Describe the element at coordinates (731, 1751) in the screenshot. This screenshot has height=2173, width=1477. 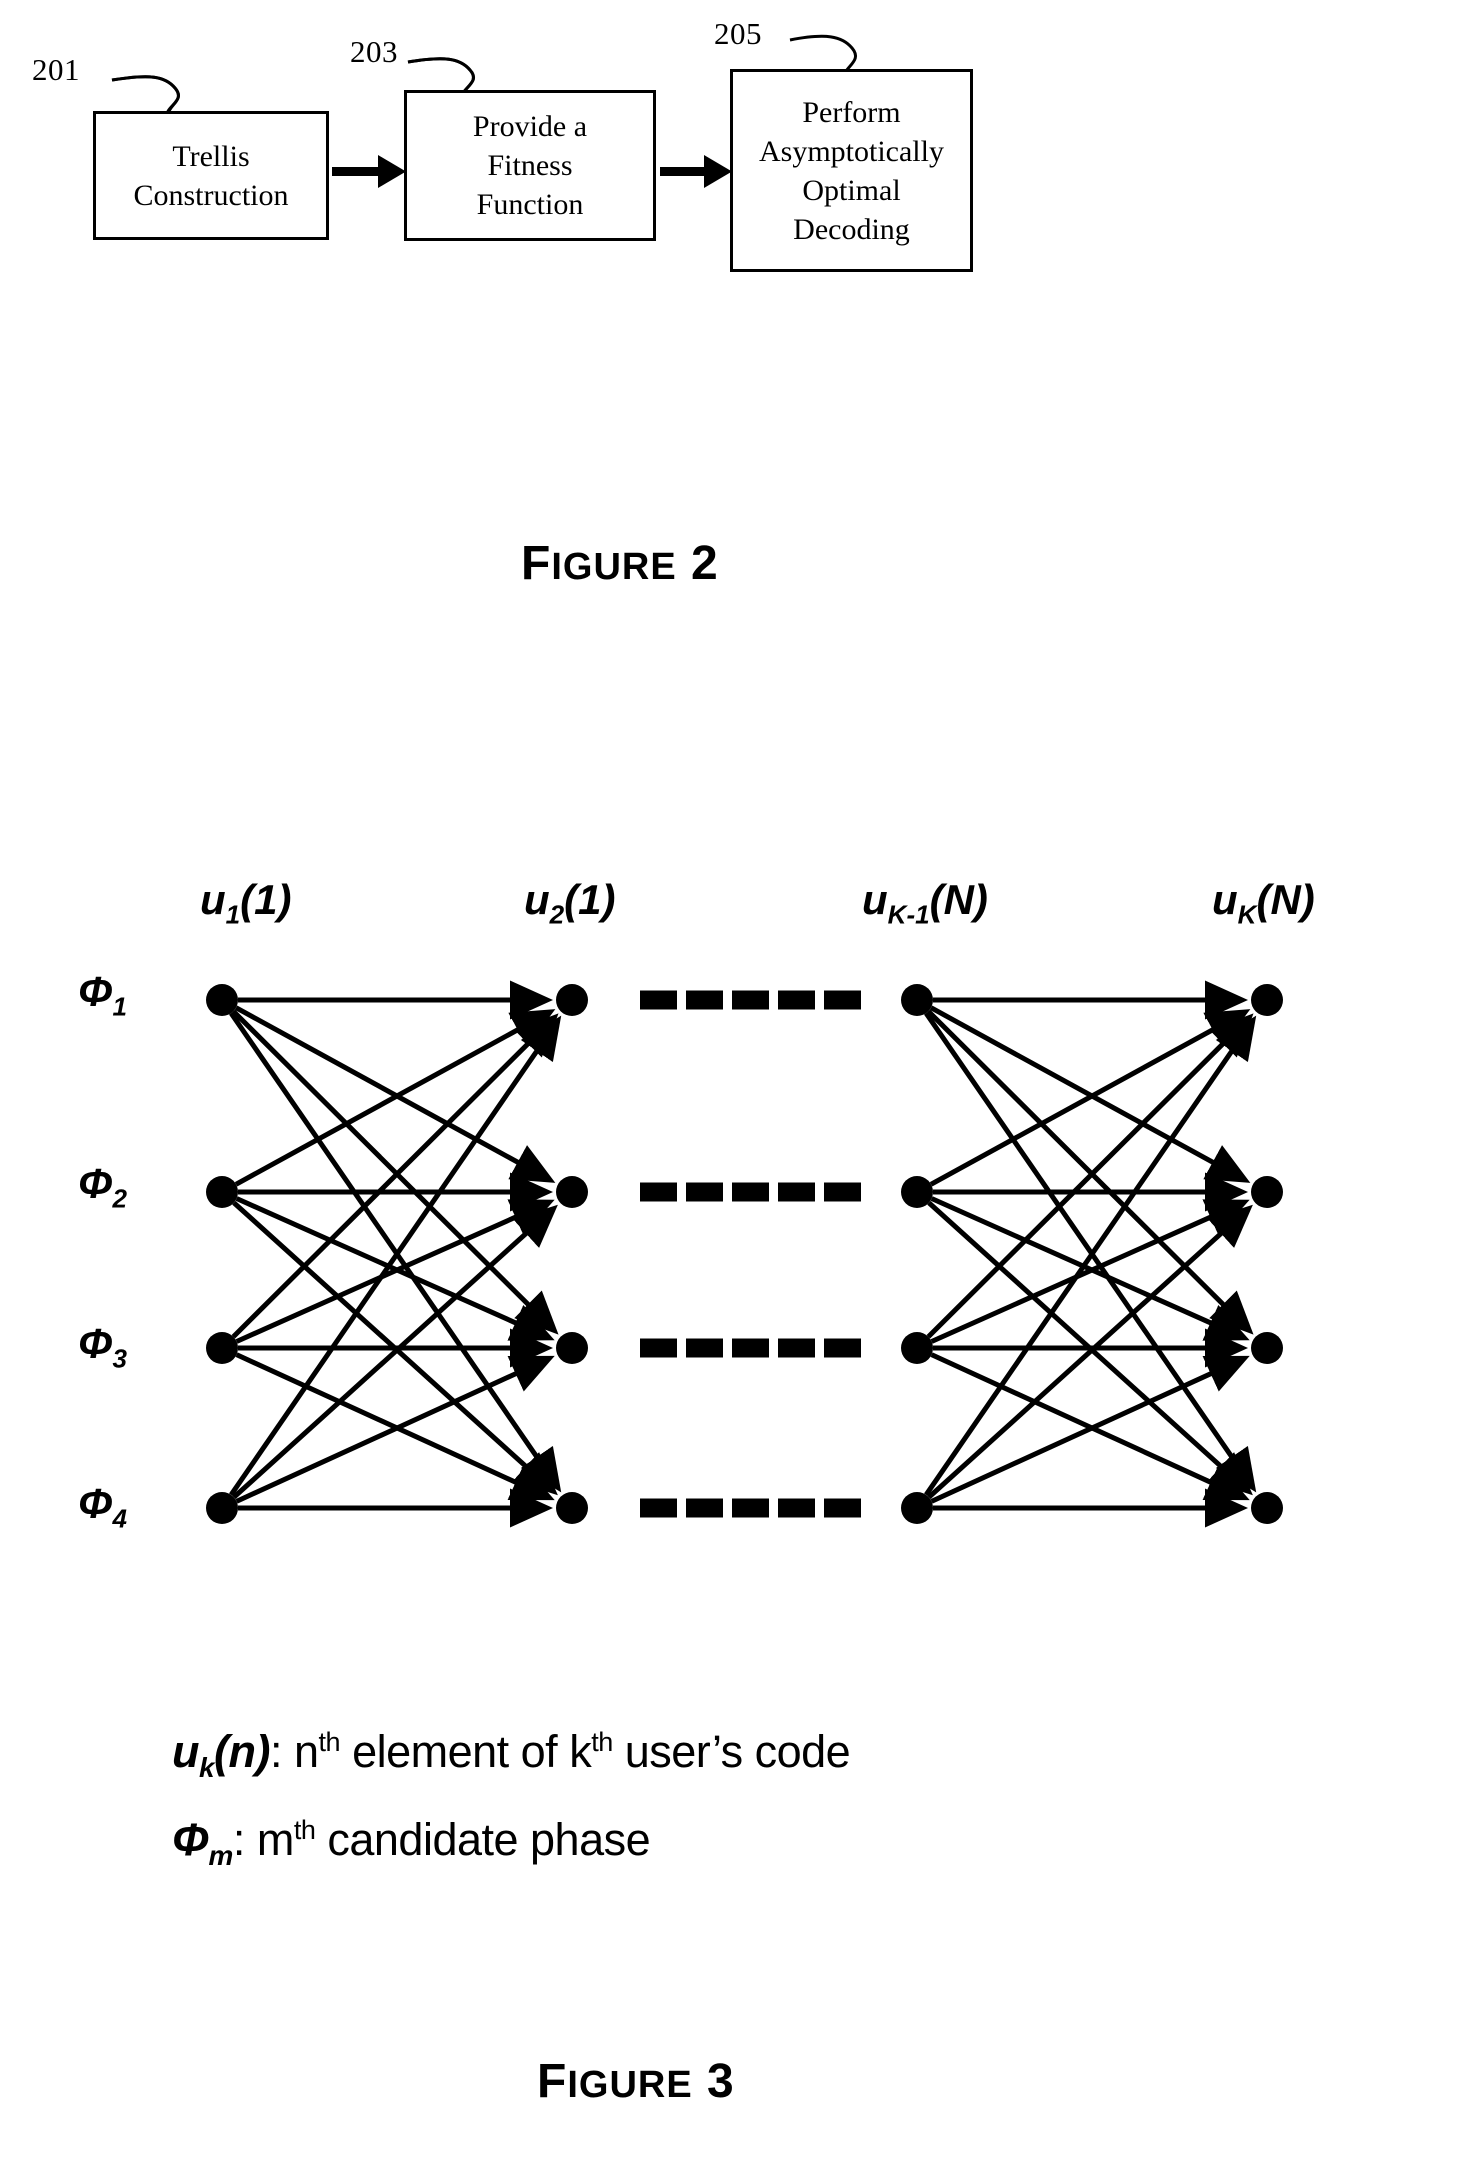
I see `legend-text-c: user’s code` at that location.